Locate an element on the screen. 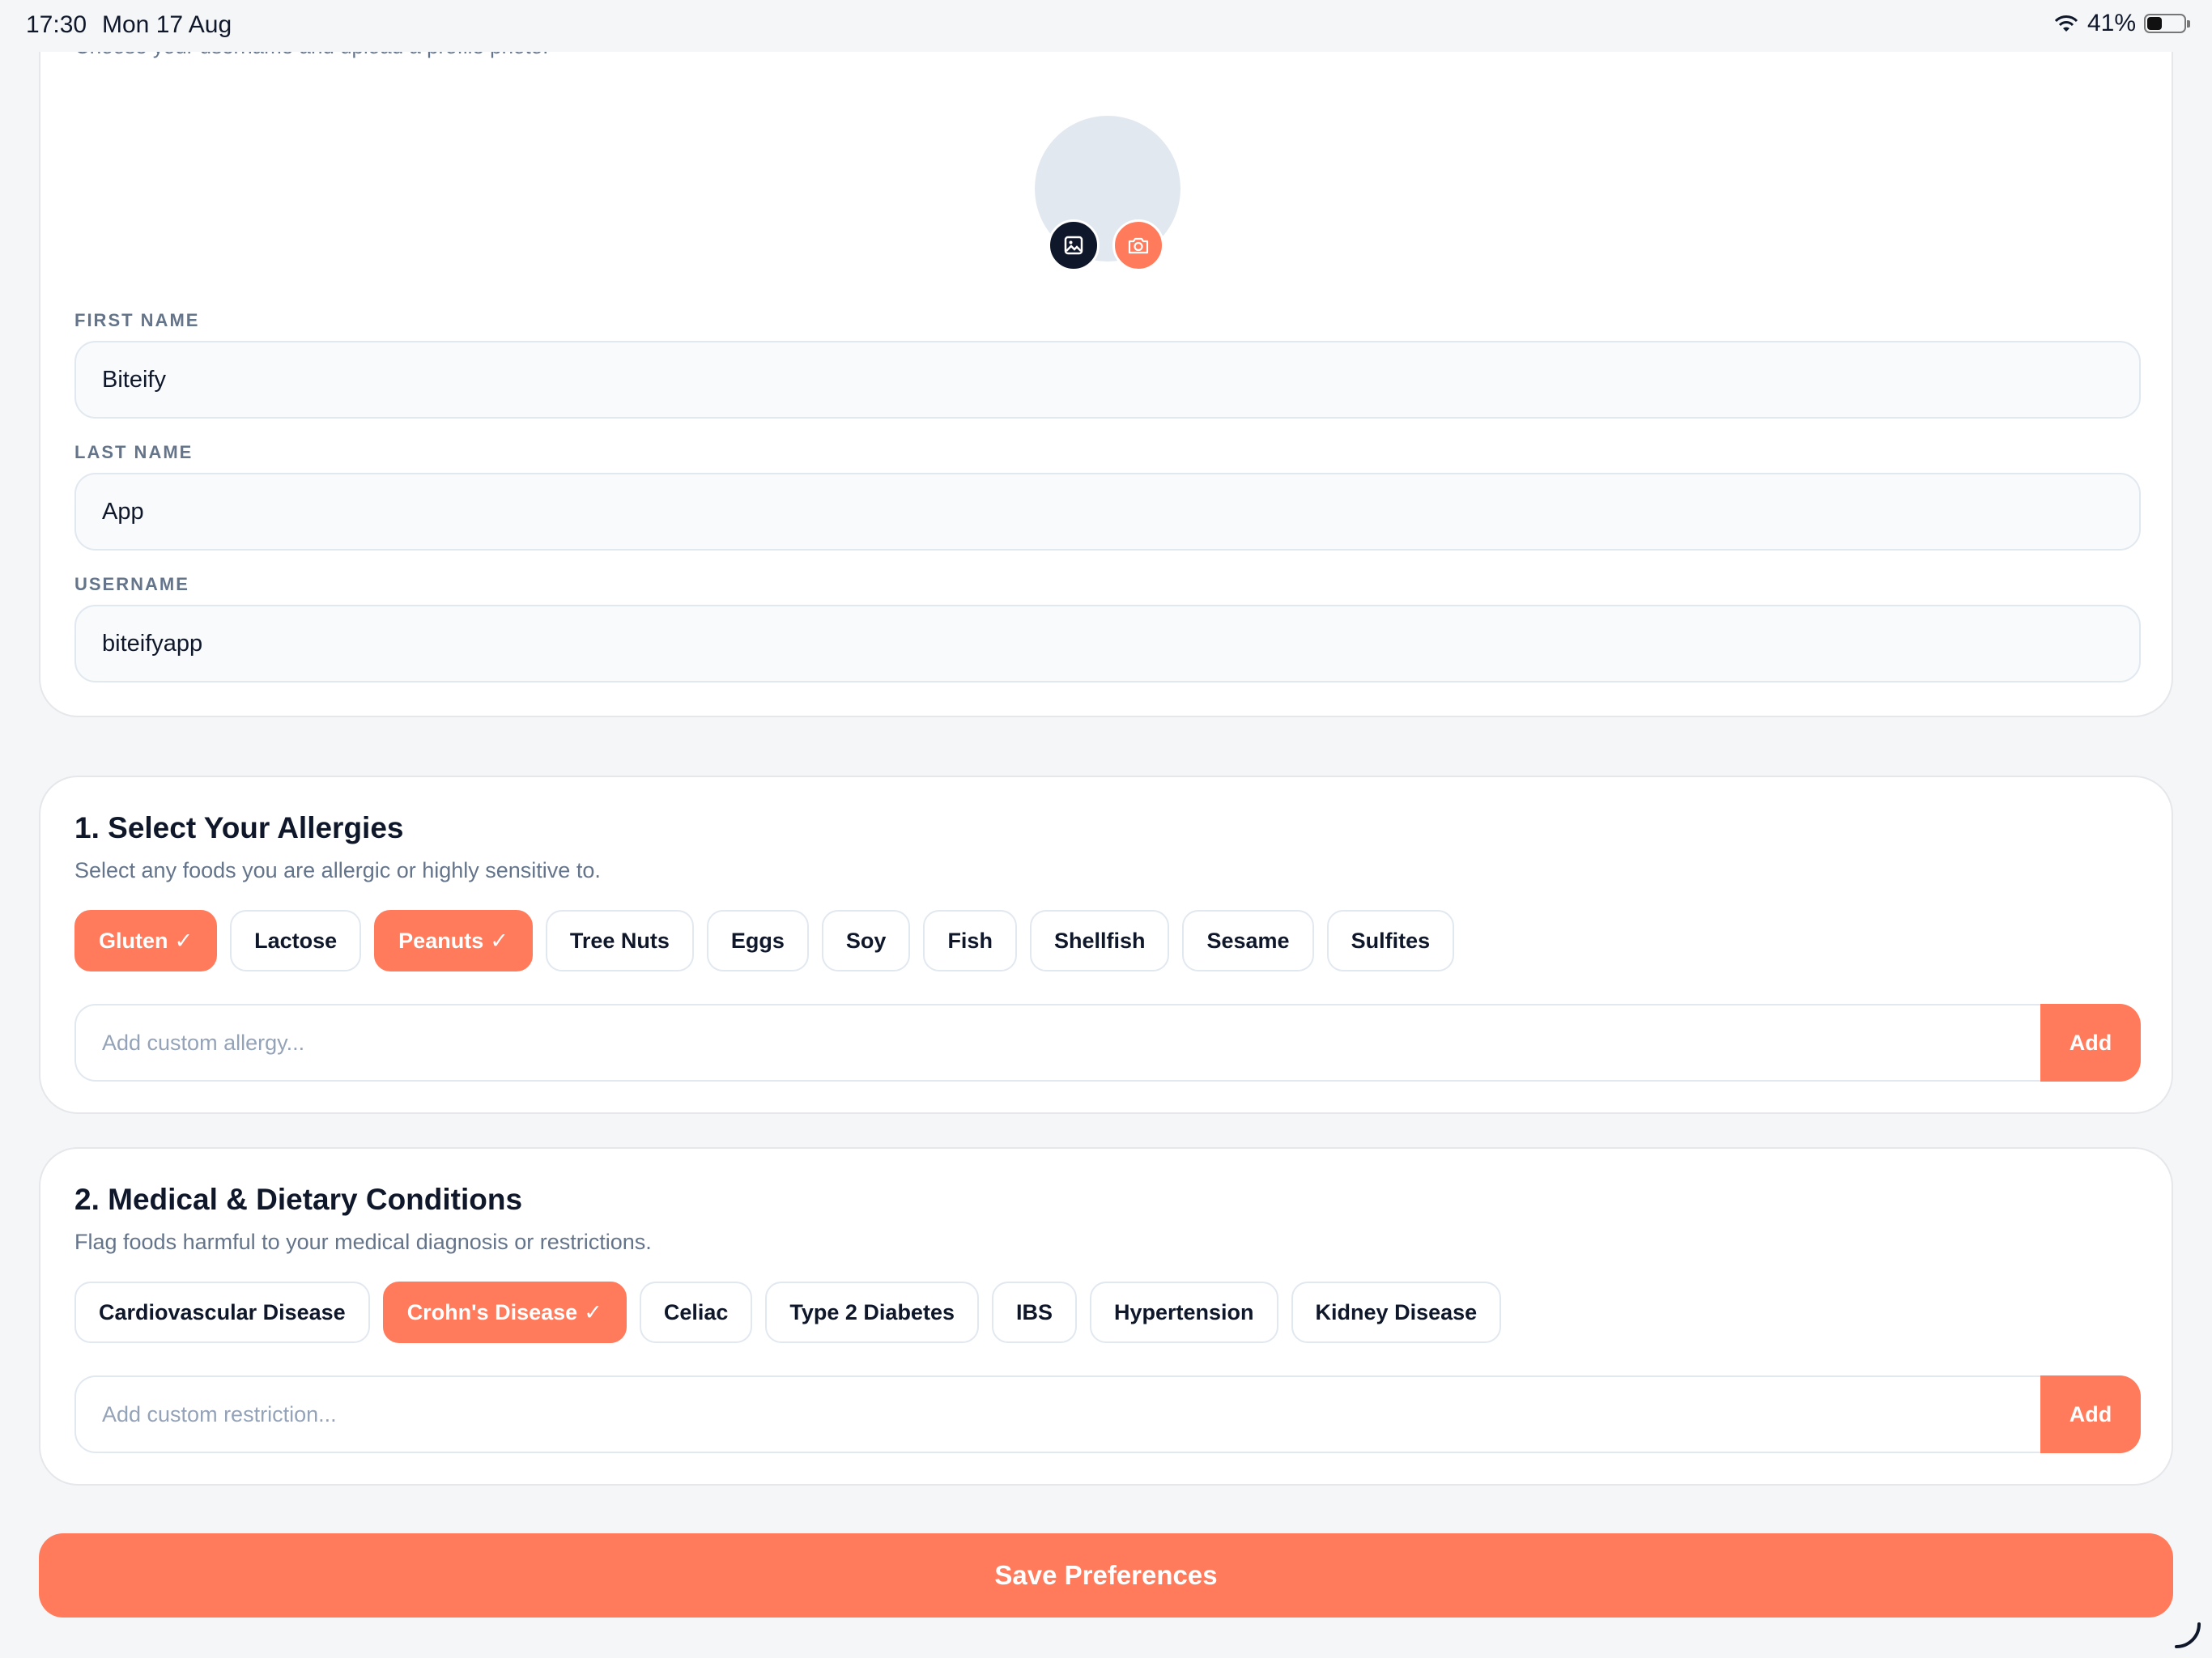 This screenshot has width=2212, height=1658. username-label: USERNAME is located at coordinates (132, 584).